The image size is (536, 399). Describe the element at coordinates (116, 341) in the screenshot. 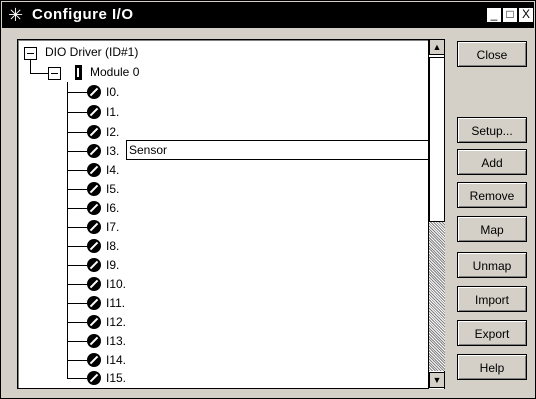

I see `tree-item-i13: I13.` at that location.